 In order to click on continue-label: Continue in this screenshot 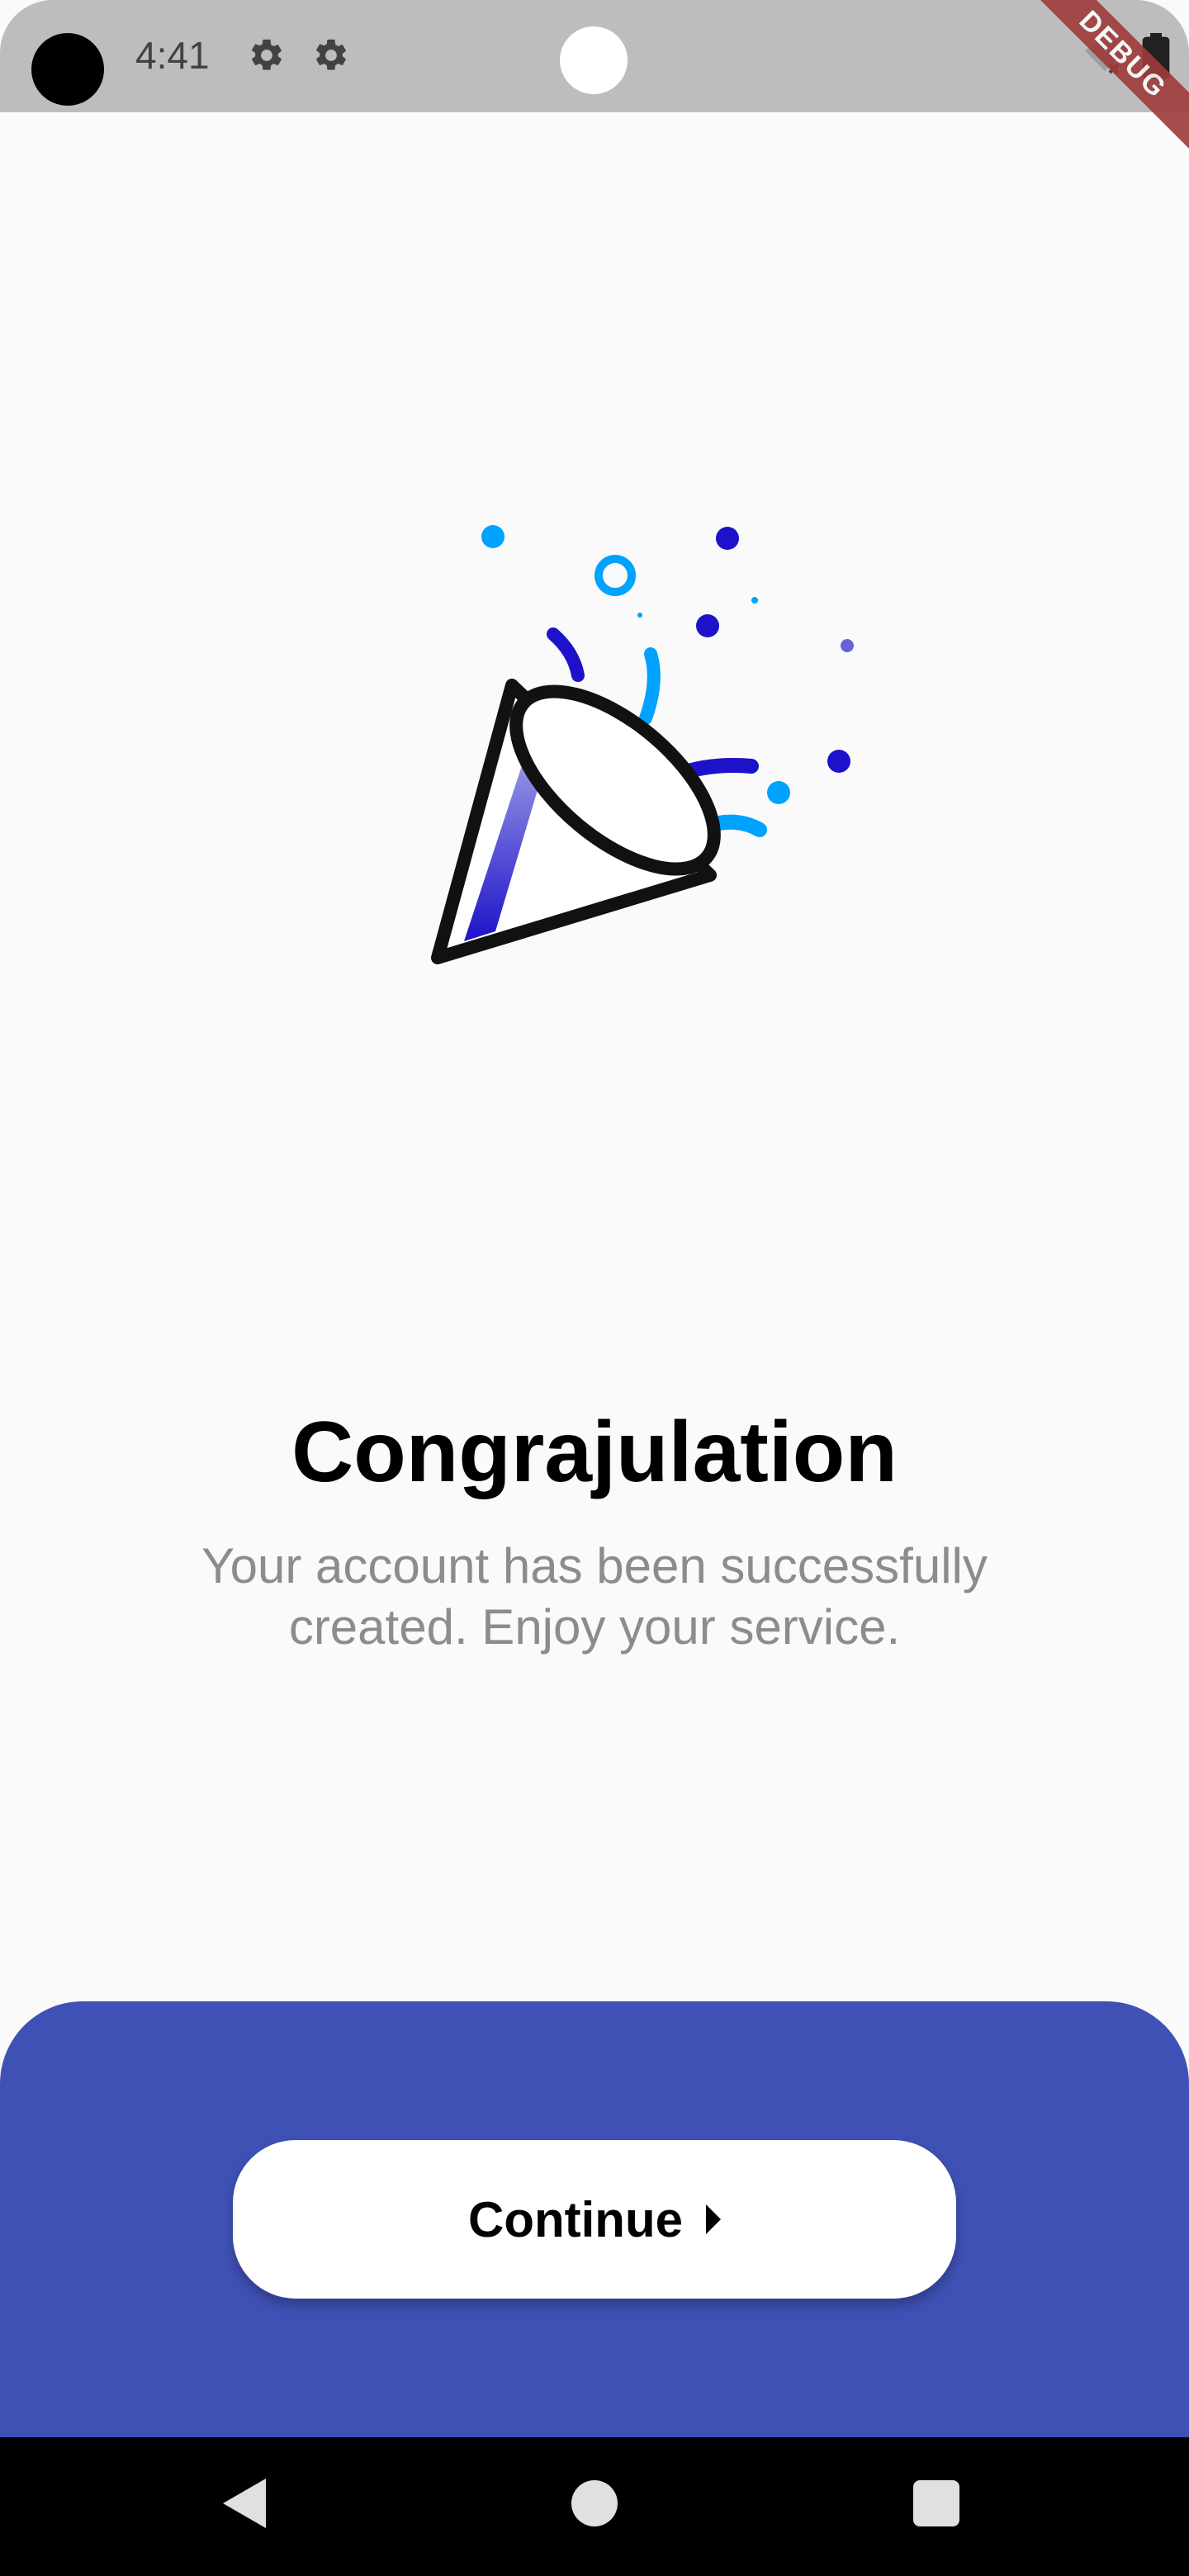, I will do `click(575, 2219)`.